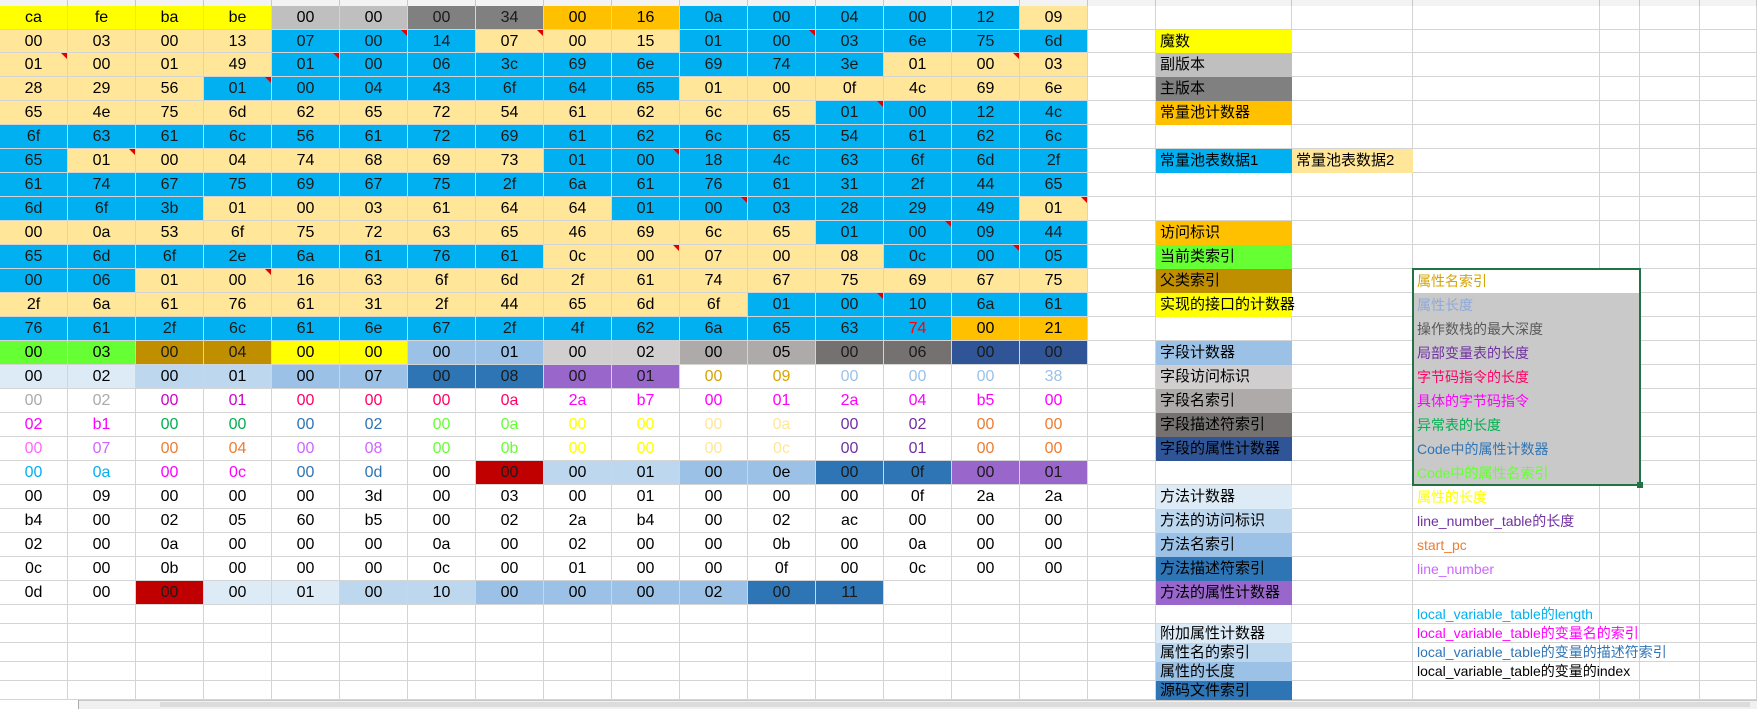 Image resolution: width=1757 pixels, height=709 pixels. Describe the element at coordinates (238, 41) in the screenshot. I see `hex-cell: 13` at that location.